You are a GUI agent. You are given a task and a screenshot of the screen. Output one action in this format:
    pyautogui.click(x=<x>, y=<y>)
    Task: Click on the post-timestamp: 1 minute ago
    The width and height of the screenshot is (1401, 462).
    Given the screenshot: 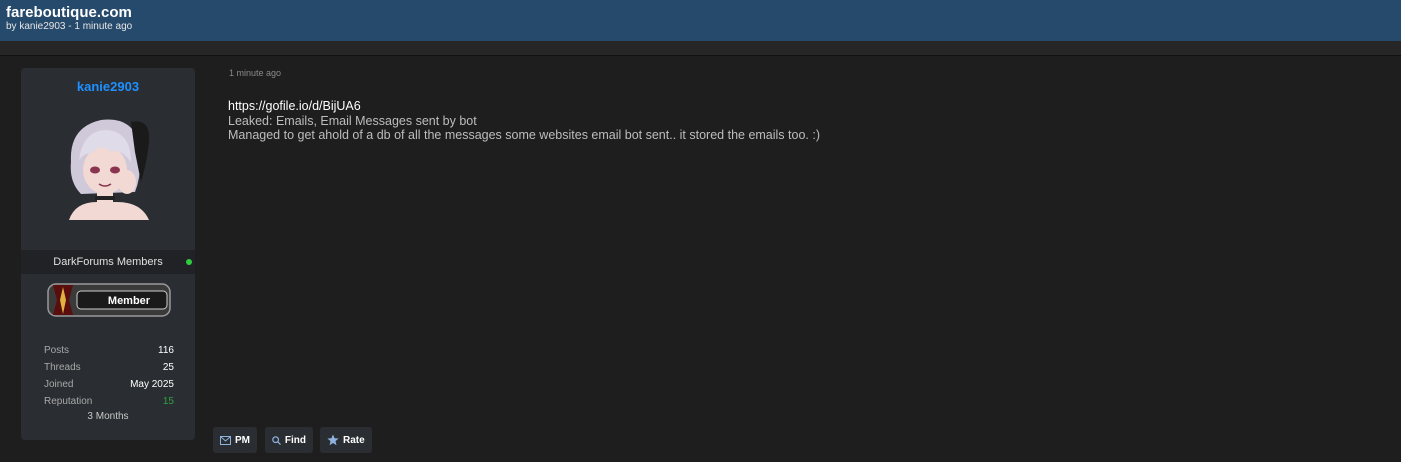 What is the action you would take?
    pyautogui.click(x=255, y=73)
    